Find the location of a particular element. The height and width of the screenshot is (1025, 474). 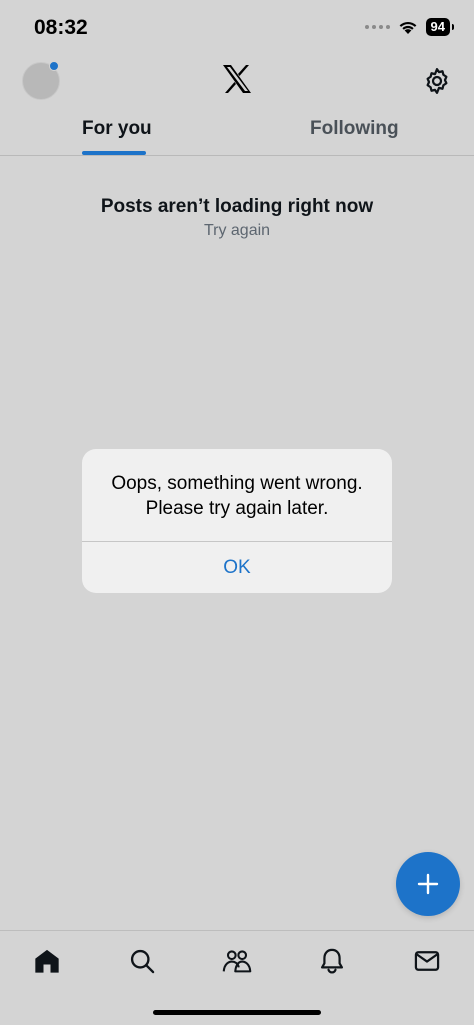

try-again-link: Try again is located at coordinates (237, 231).